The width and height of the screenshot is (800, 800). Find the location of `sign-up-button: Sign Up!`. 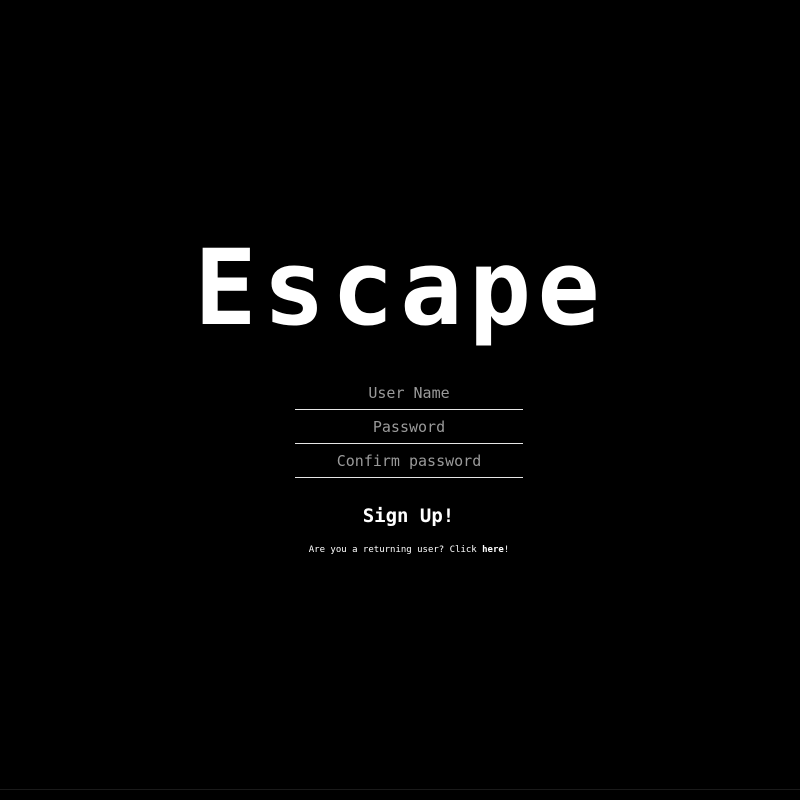

sign-up-button: Sign Up! is located at coordinates (400, 516).